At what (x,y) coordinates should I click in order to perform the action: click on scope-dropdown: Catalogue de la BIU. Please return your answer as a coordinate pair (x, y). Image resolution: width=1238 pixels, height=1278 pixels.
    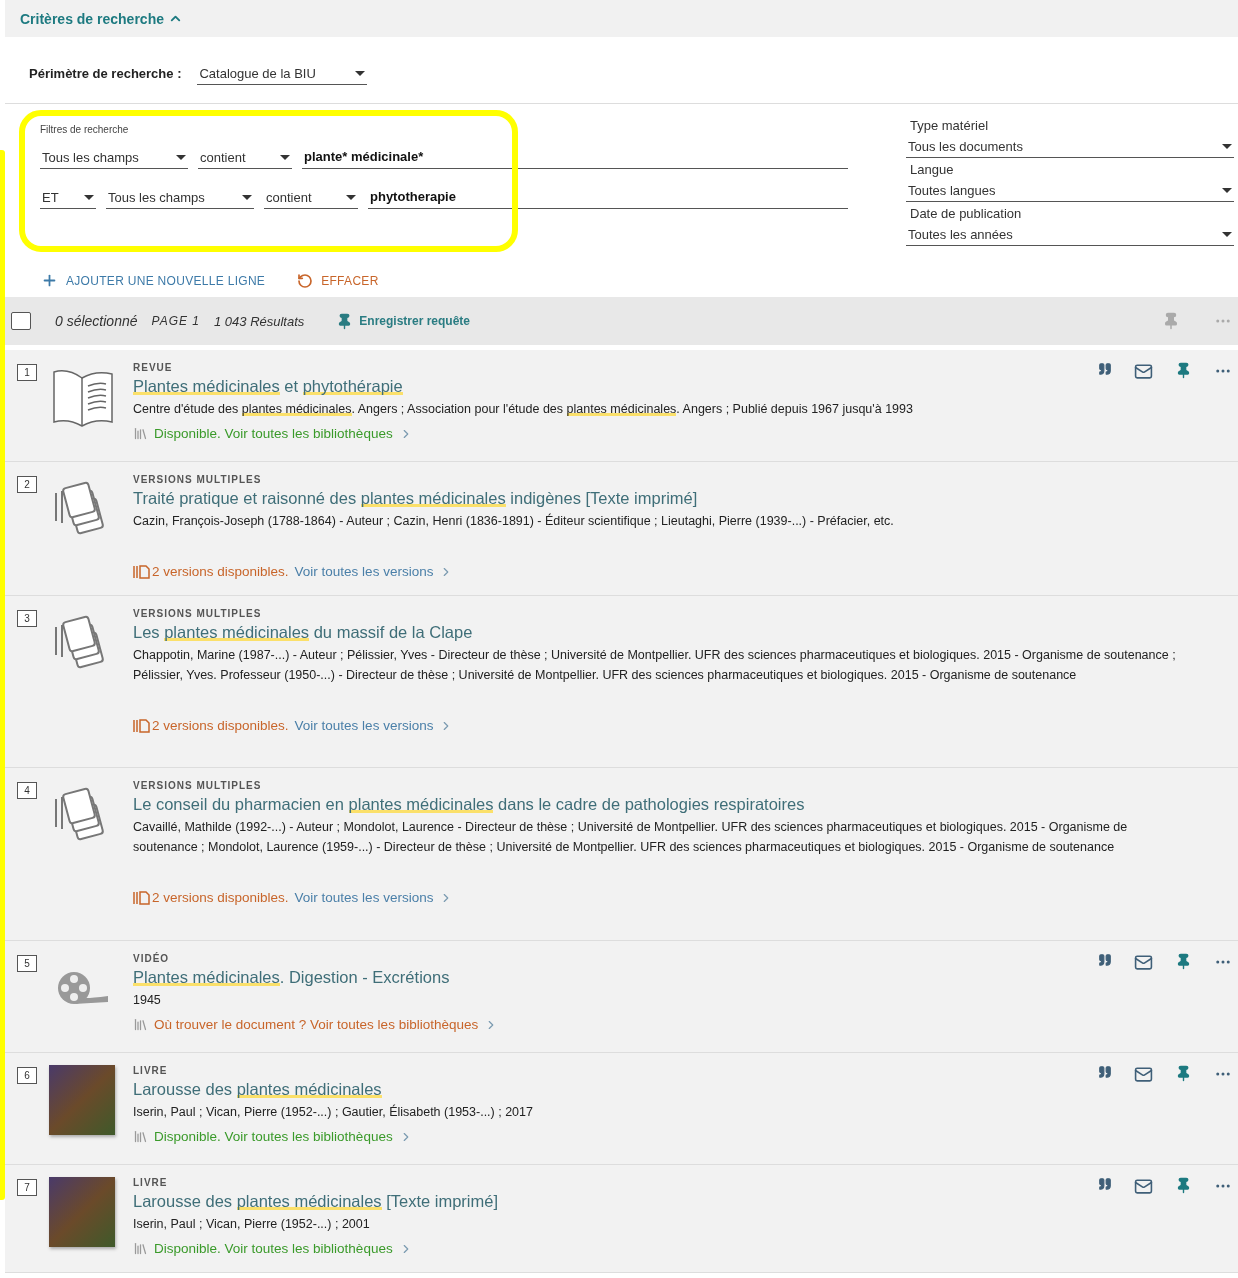
    Looking at the image, I should click on (282, 73).